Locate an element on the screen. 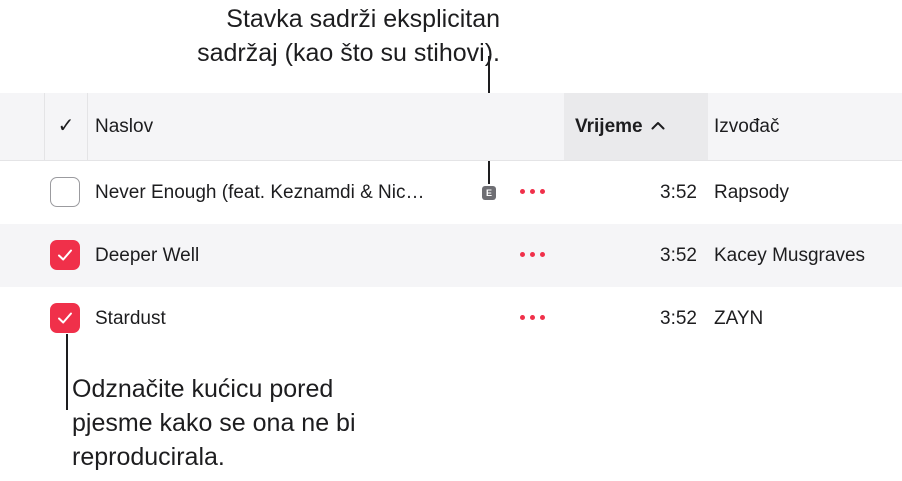  table-row: Deeper Well 3:52 Kacey Musgraves is located at coordinates (451, 255).